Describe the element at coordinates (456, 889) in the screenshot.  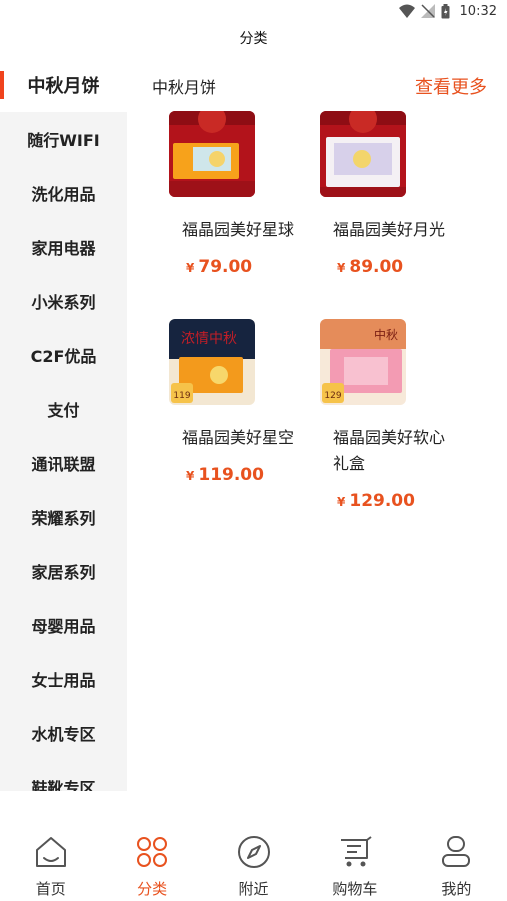
I see `tab-label: 我的` at that location.